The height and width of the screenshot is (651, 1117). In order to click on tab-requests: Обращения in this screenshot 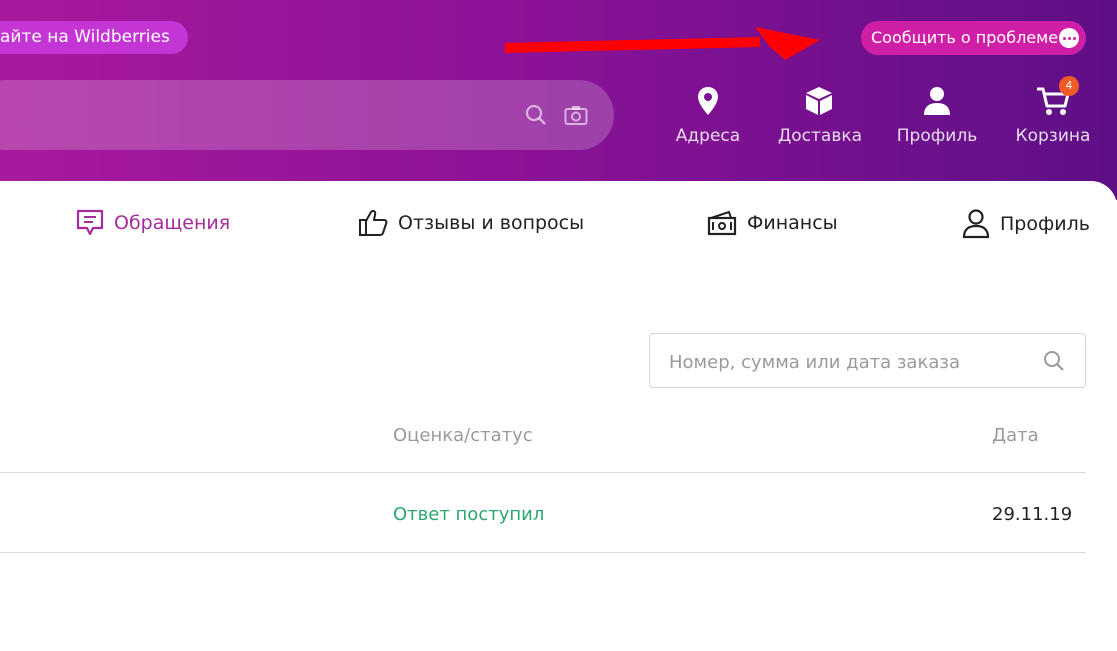, I will do `click(153, 223)`.